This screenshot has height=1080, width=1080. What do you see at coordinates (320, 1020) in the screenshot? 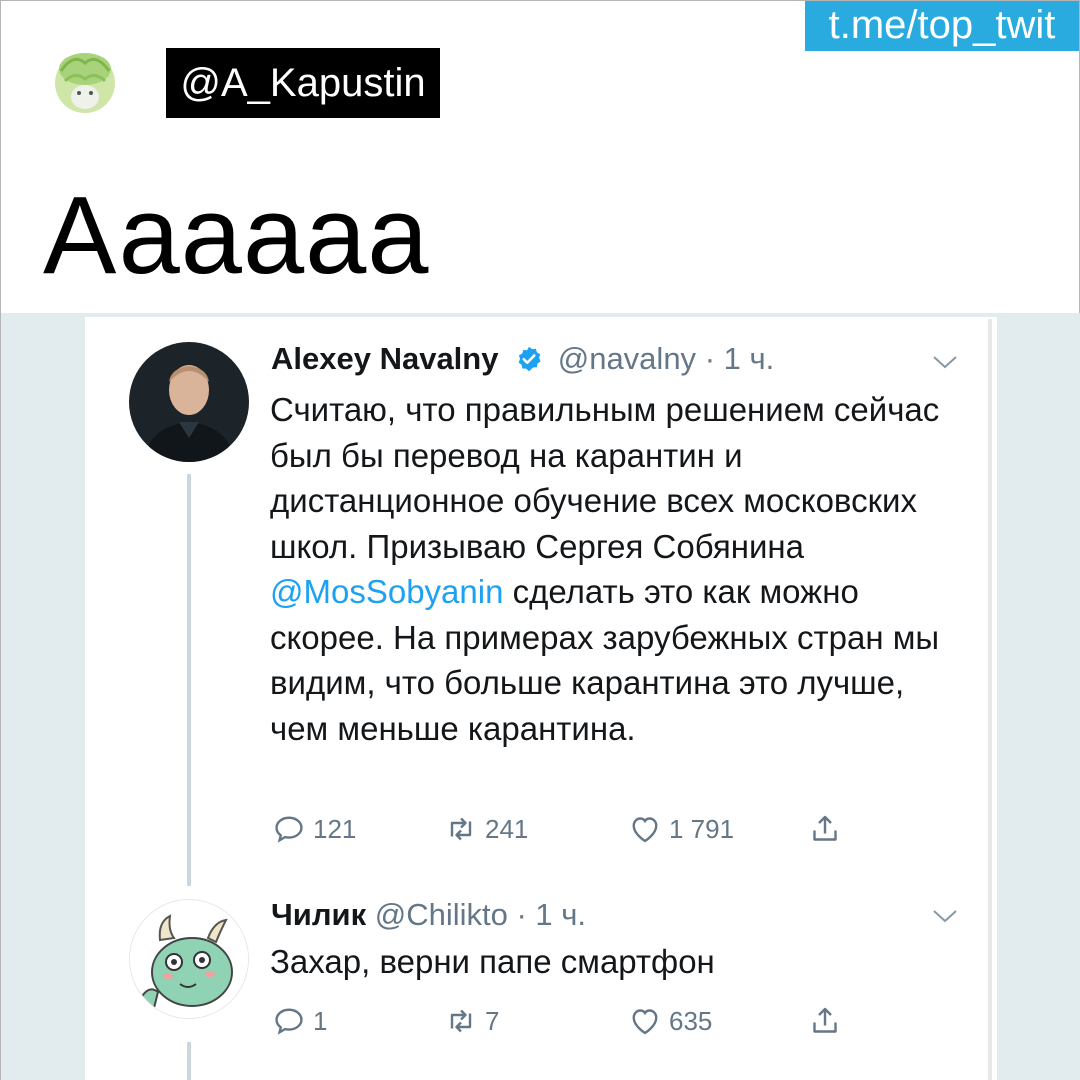
I see `reply-count: 1` at bounding box center [320, 1020].